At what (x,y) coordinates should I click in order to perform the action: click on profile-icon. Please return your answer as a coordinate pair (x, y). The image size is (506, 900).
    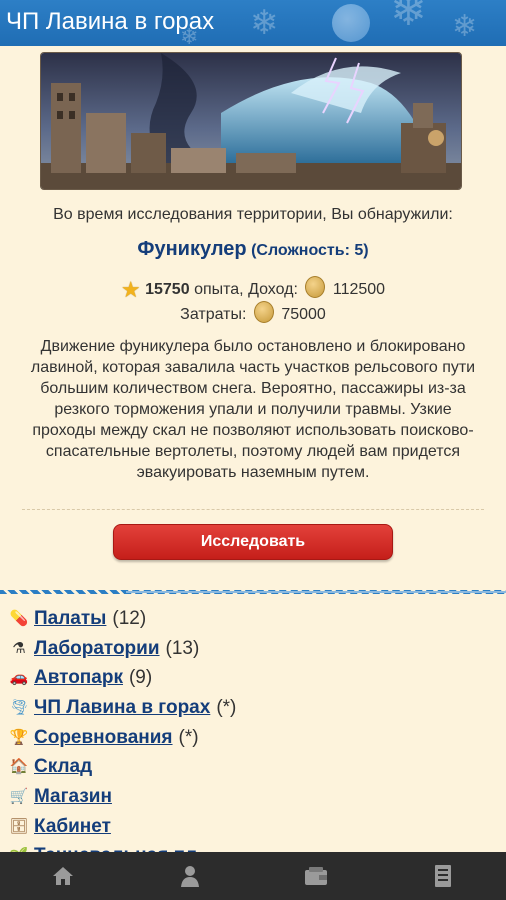
    Looking at the image, I should click on (190, 876).